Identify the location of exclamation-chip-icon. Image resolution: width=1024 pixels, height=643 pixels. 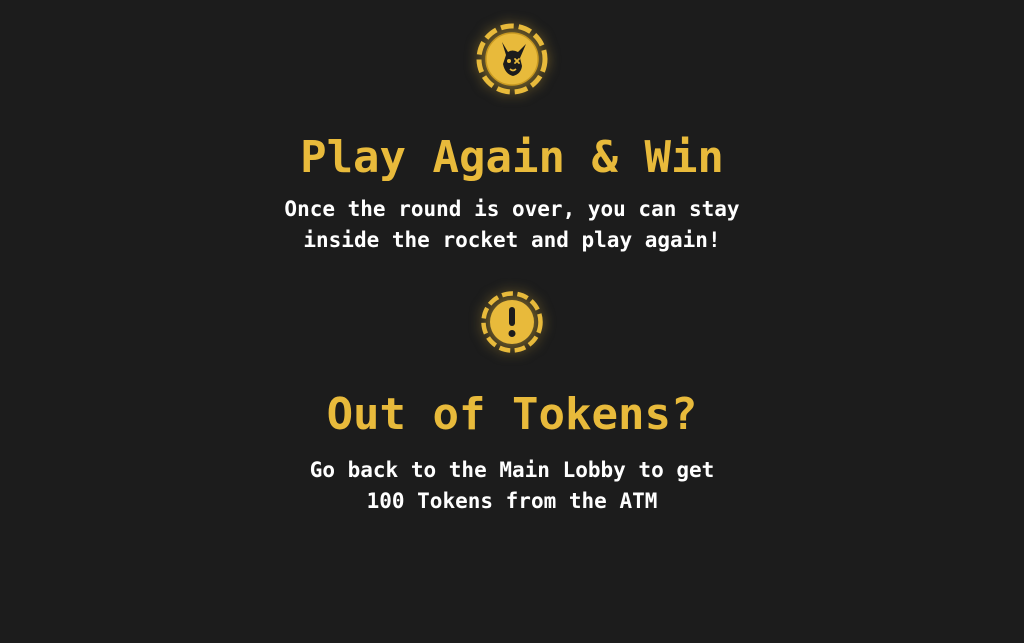
(512, 322).